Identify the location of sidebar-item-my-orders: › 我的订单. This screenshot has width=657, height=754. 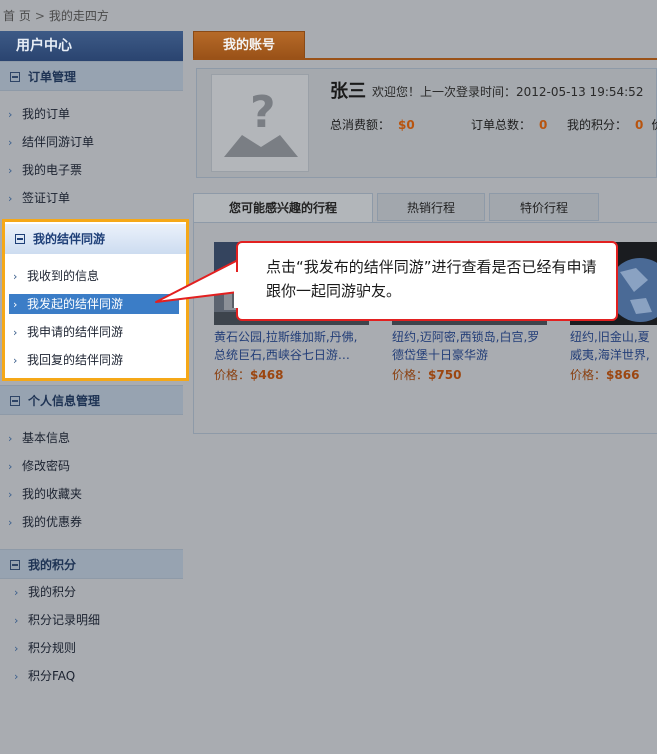
(91, 114).